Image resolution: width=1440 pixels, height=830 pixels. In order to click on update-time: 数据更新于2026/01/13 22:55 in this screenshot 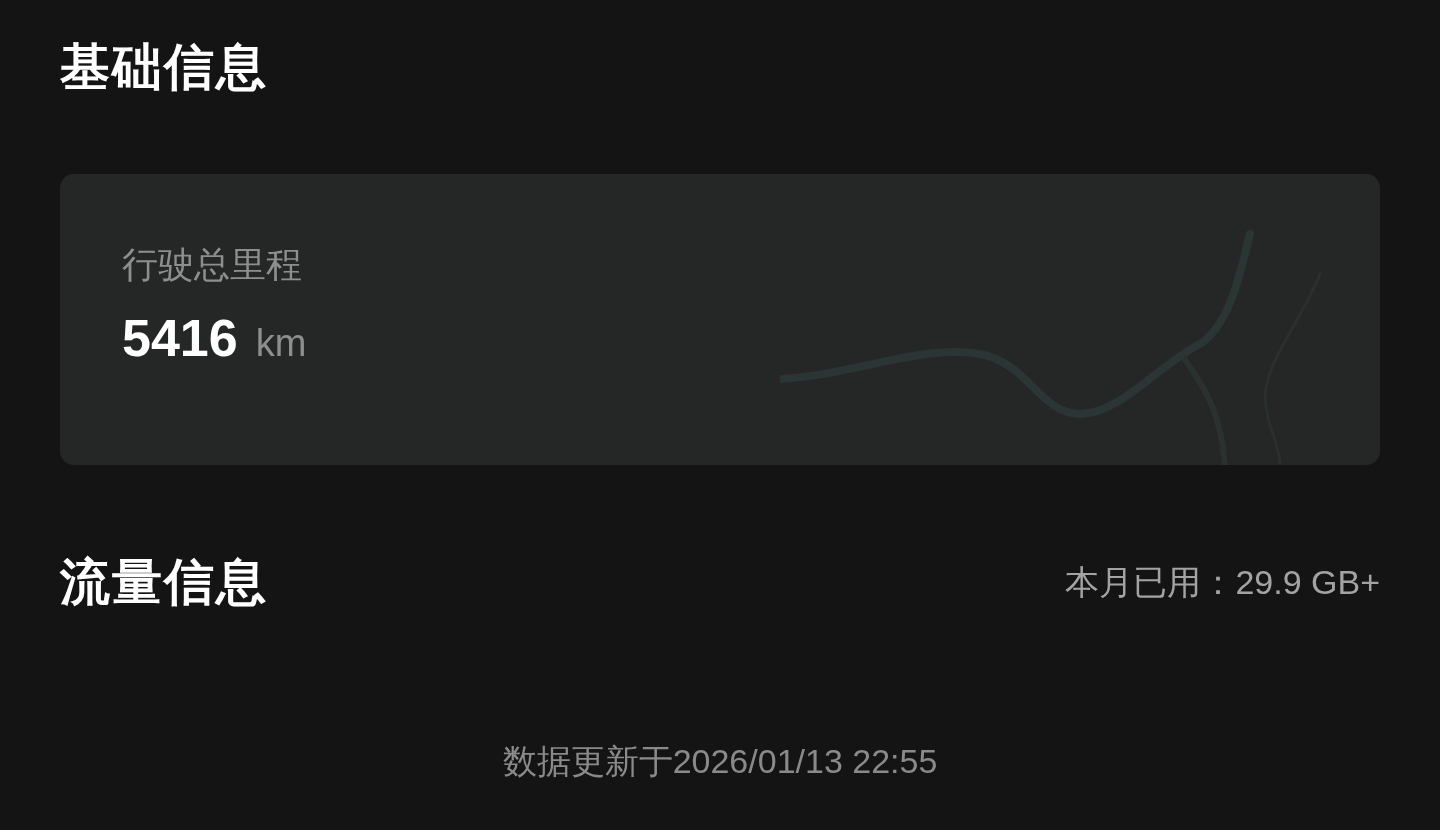, I will do `click(720, 761)`.